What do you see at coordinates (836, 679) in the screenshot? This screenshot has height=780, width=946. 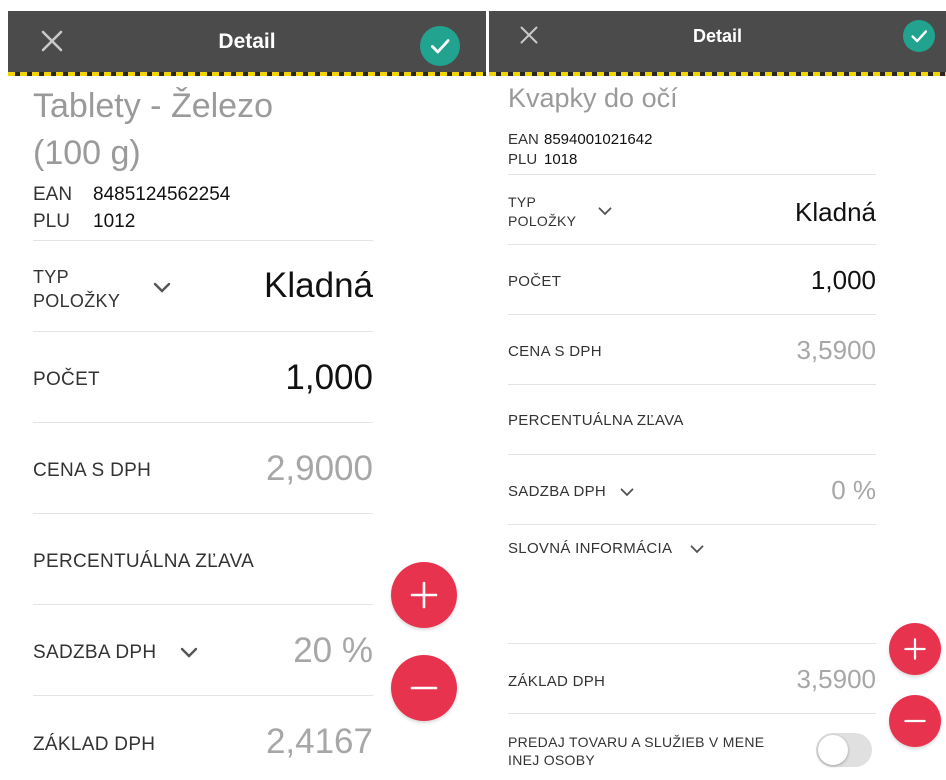 I see `vat-base-value: 3,5900` at bounding box center [836, 679].